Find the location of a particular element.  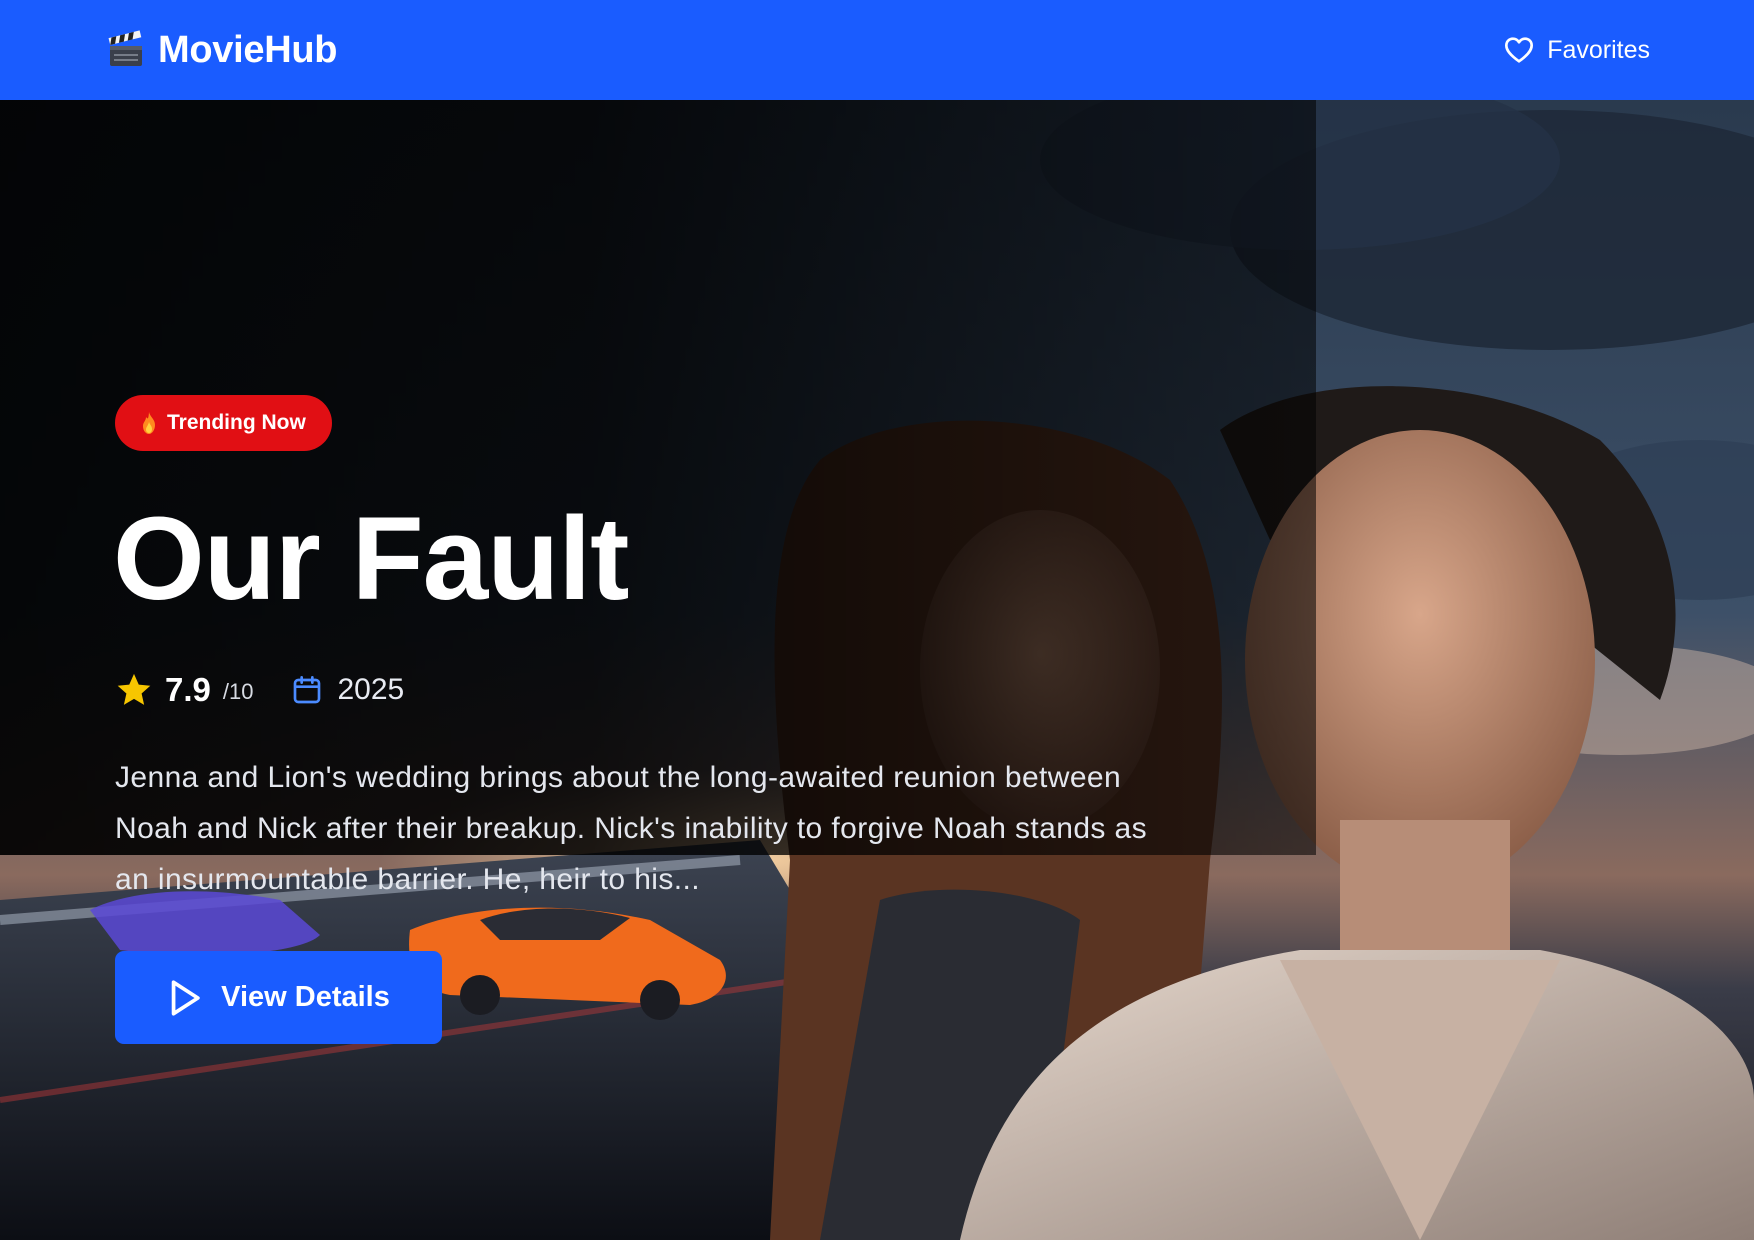

star-icon is located at coordinates (134, 689).